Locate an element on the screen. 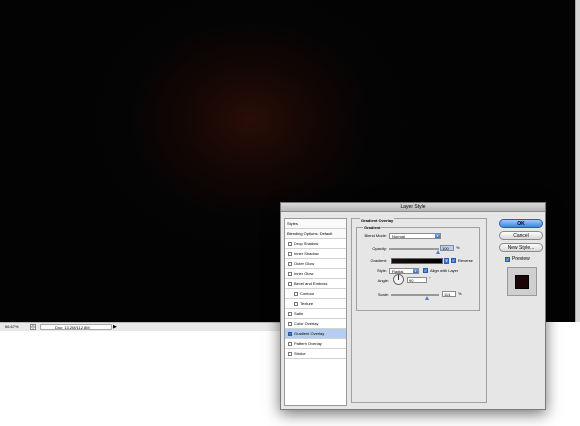  document-info: Doc: 13.2M/112.8M is located at coordinates (76, 327).